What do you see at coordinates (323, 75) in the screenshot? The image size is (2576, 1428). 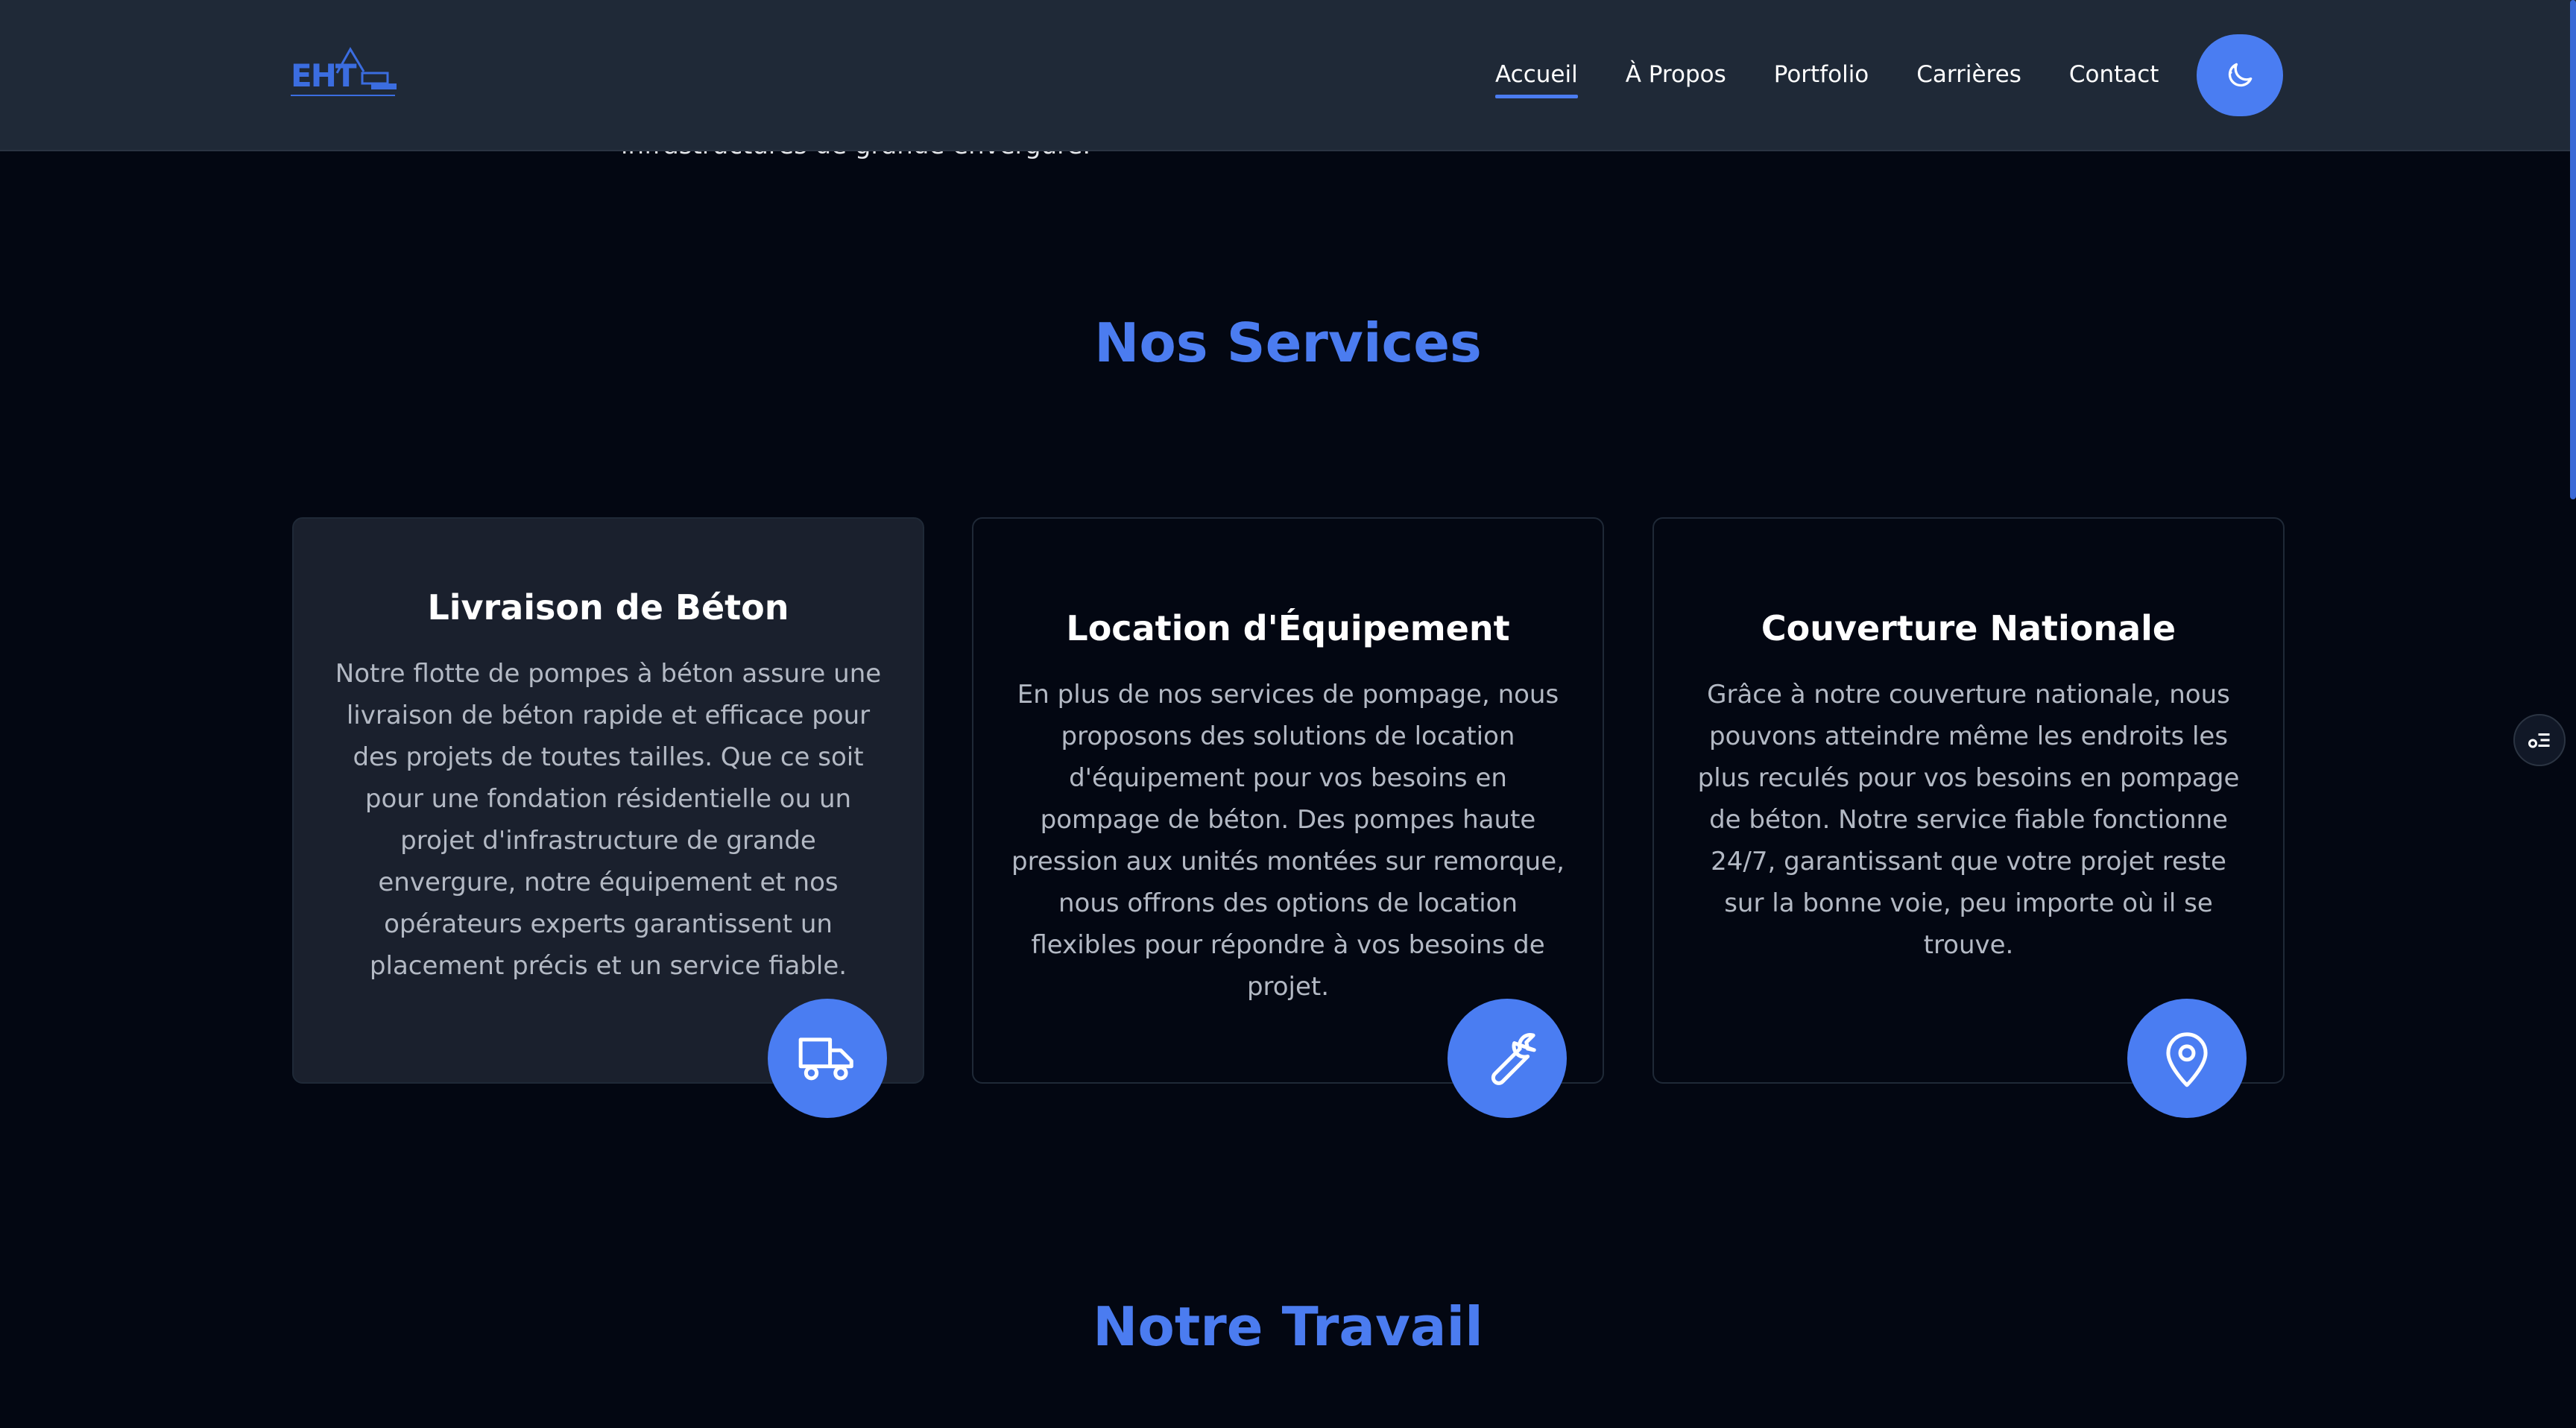 I see `logo-text: EHT` at bounding box center [323, 75].